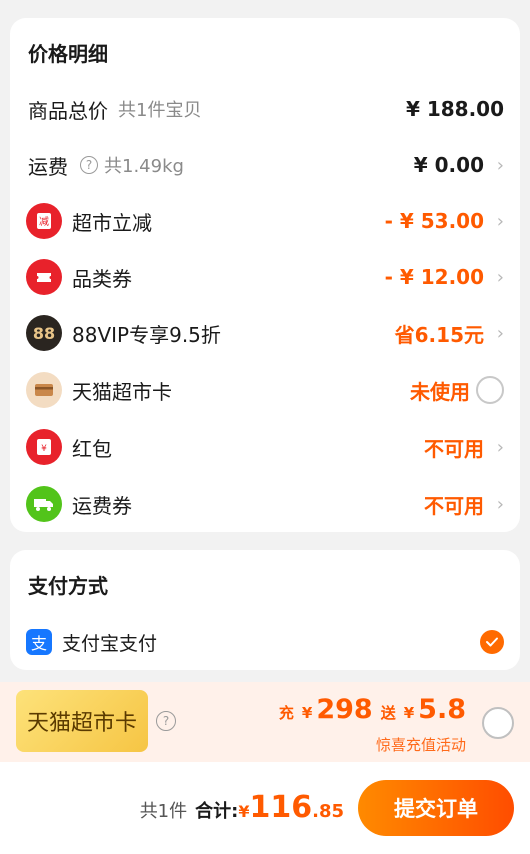  What do you see at coordinates (44, 277) in the screenshot?
I see `coupon-icon` at bounding box center [44, 277].